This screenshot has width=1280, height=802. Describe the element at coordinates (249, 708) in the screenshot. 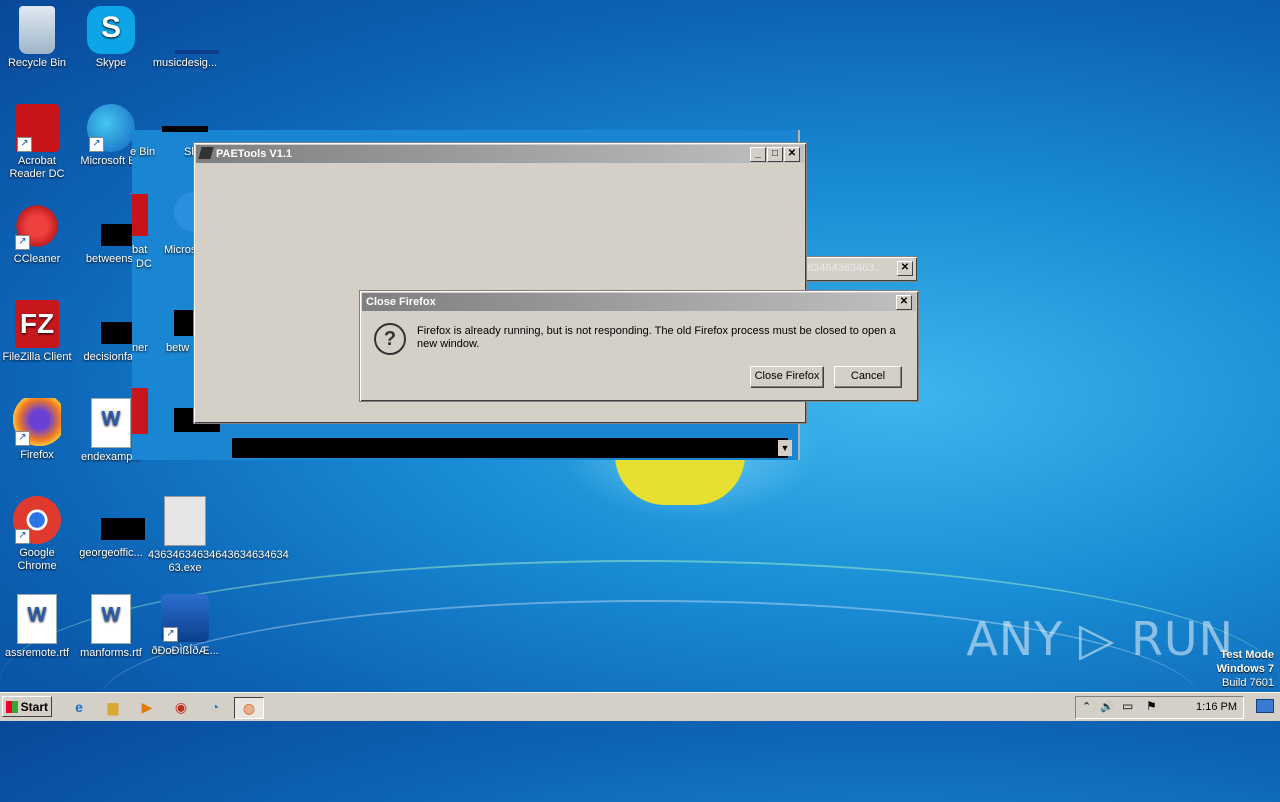

I see `firefox-icon: ◍` at that location.